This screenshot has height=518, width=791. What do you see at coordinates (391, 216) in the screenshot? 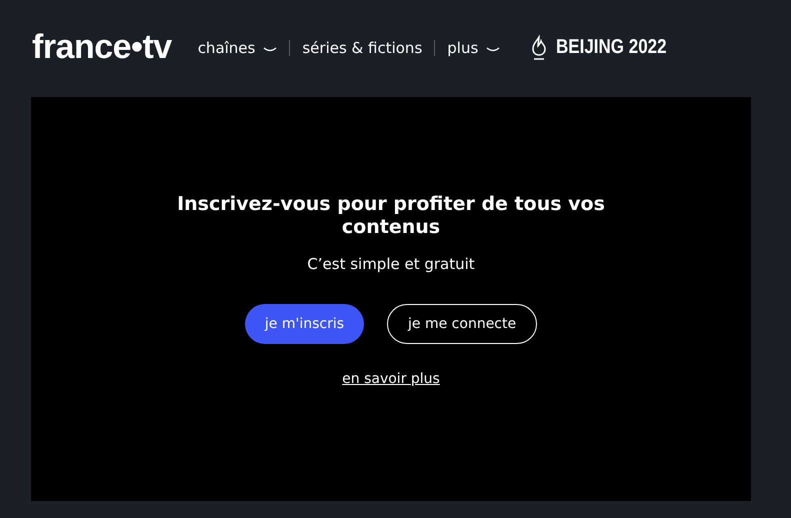
I see `panel-title: Inscrivez-vous pour profiter de tous vos contenus` at bounding box center [391, 216].